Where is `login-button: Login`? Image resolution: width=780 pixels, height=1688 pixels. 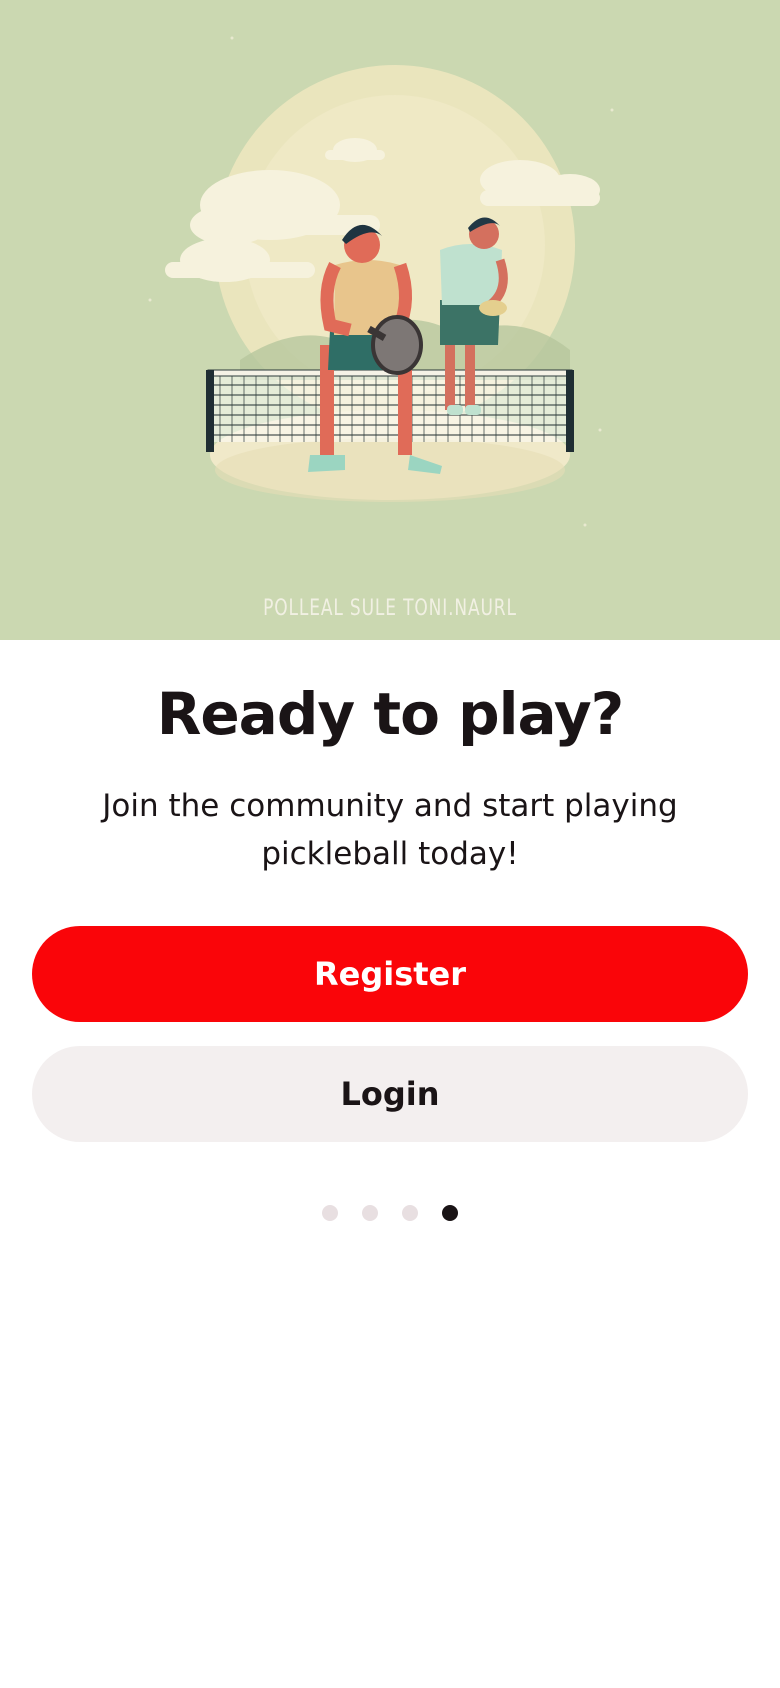 login-button: Login is located at coordinates (390, 1094).